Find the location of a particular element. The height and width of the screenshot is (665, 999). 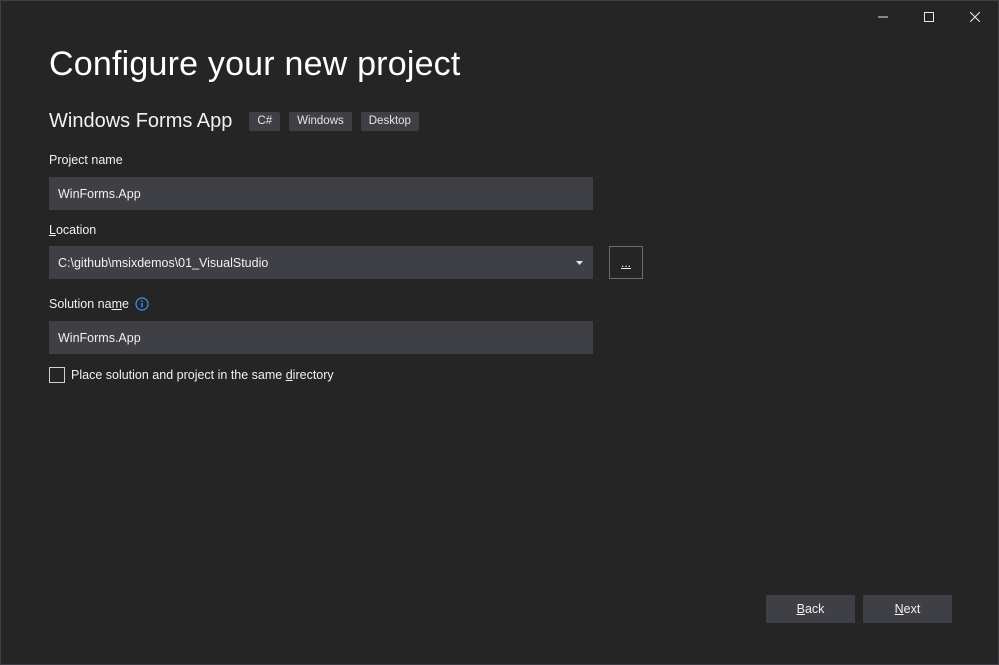

info-icon is located at coordinates (142, 305).